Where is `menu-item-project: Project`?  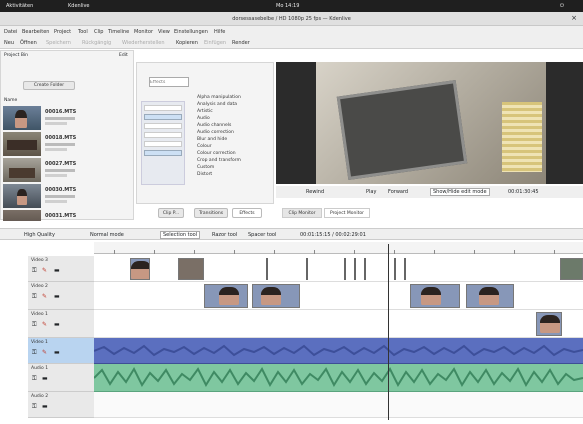
menu-item-project: Project is located at coordinates (62, 32).